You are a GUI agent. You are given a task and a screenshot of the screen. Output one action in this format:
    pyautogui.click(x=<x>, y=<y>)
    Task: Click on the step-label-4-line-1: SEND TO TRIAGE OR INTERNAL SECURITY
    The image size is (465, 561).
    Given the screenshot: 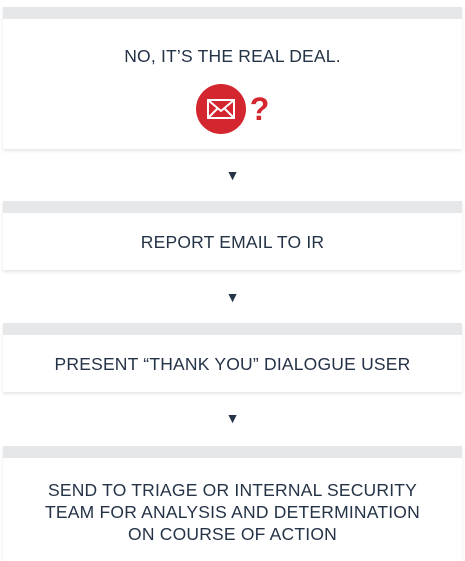 What is the action you would take?
    pyautogui.click(x=232, y=489)
    